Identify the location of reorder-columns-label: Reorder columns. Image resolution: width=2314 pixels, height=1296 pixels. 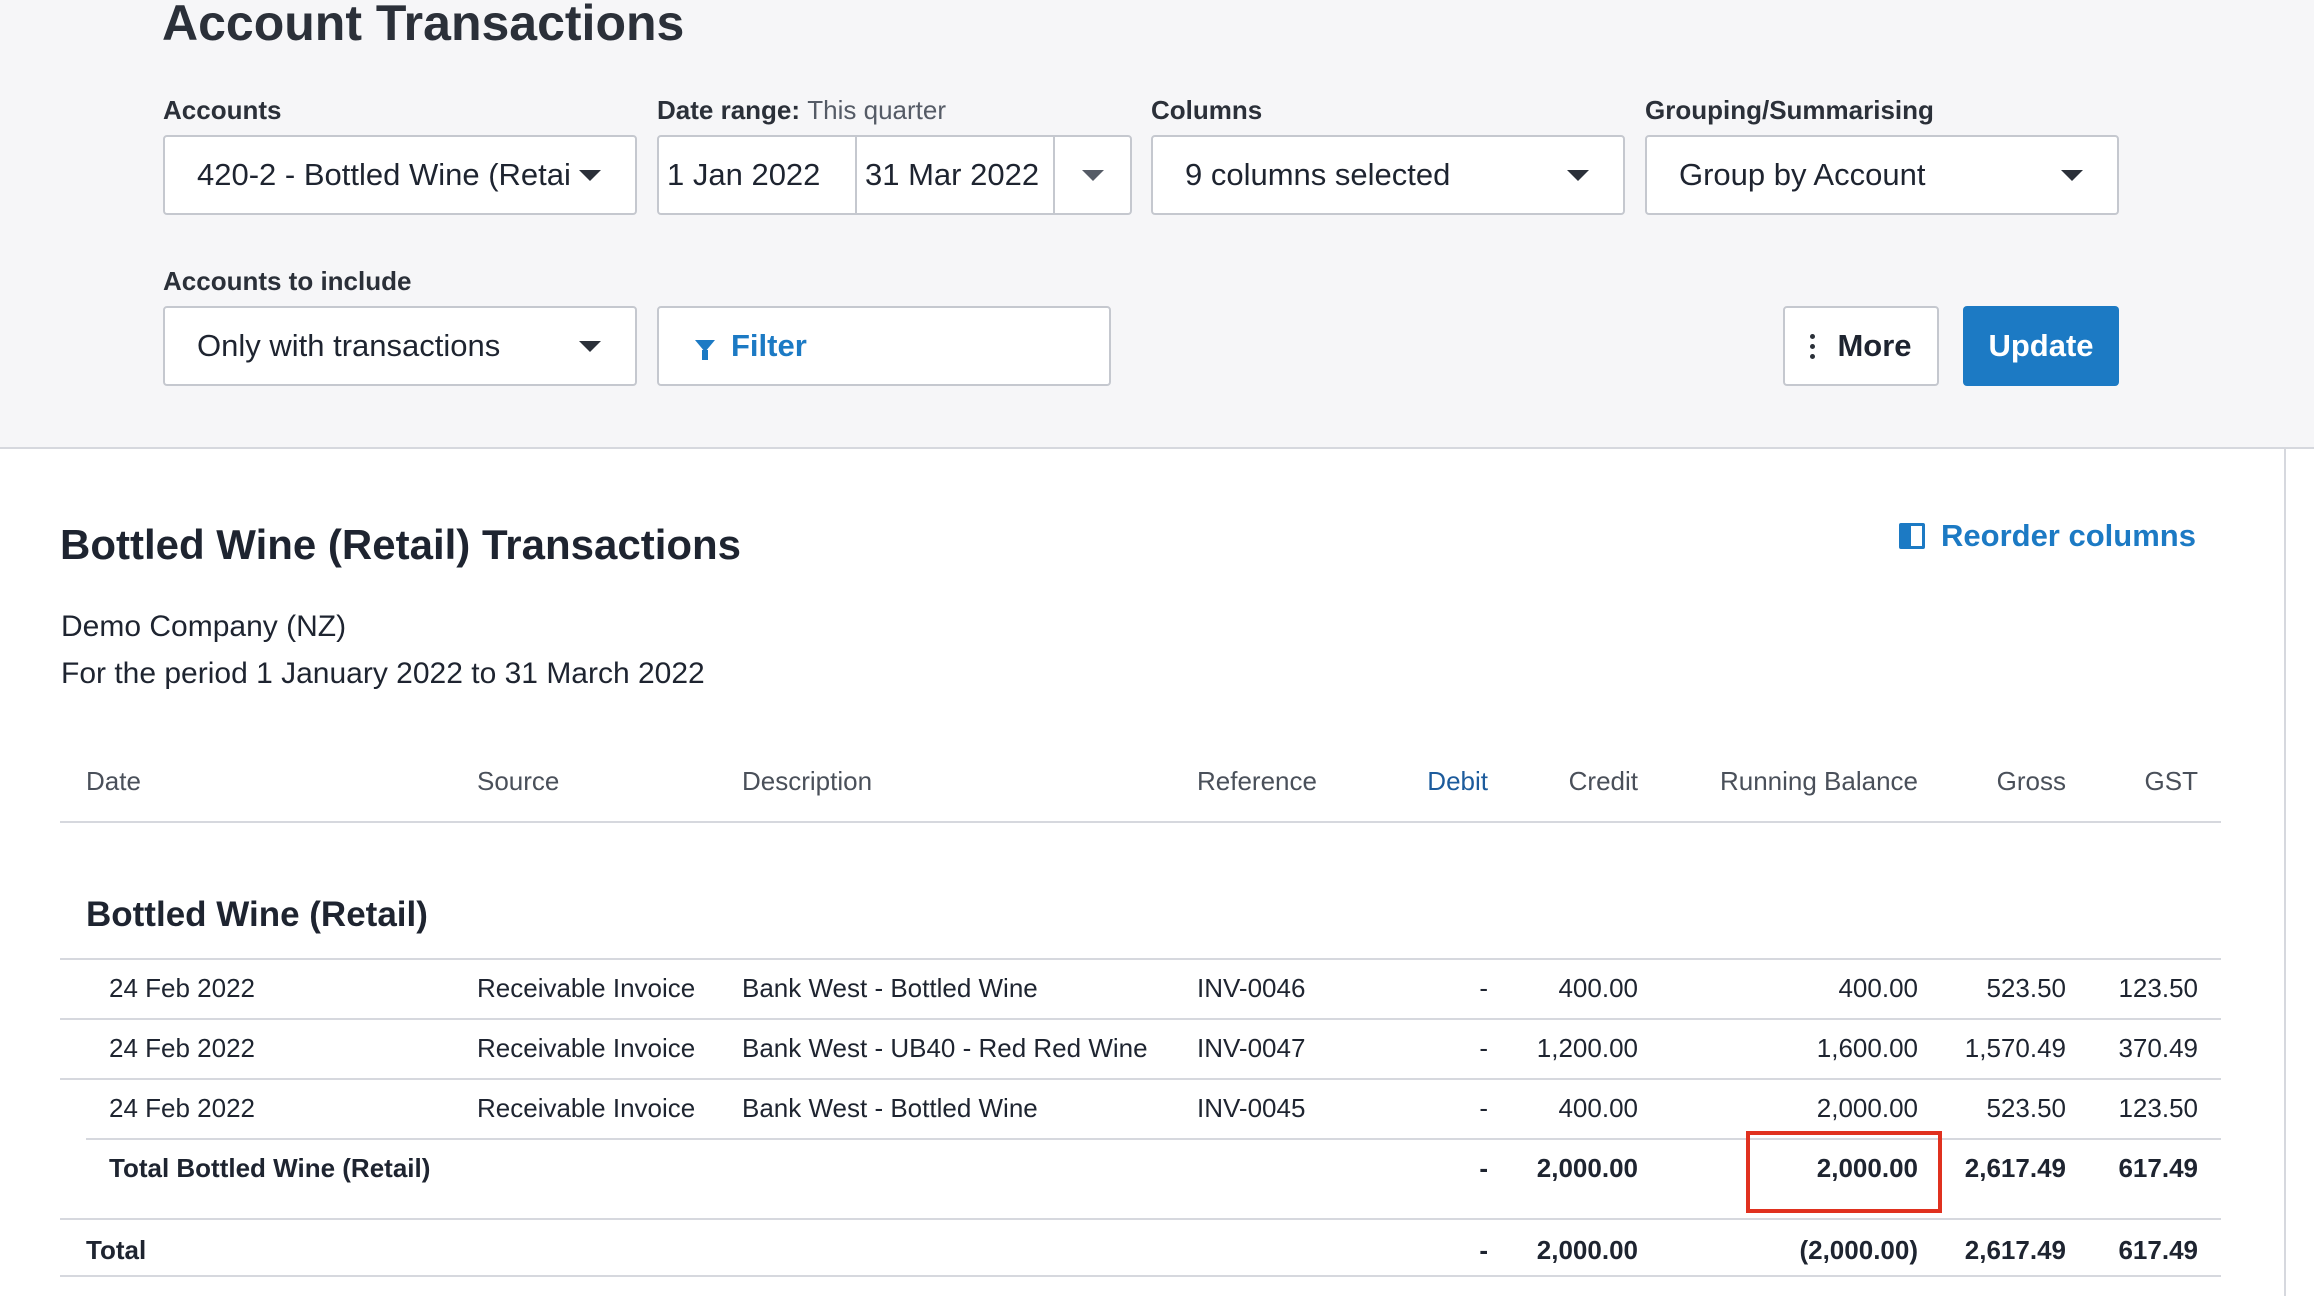
(2068, 535).